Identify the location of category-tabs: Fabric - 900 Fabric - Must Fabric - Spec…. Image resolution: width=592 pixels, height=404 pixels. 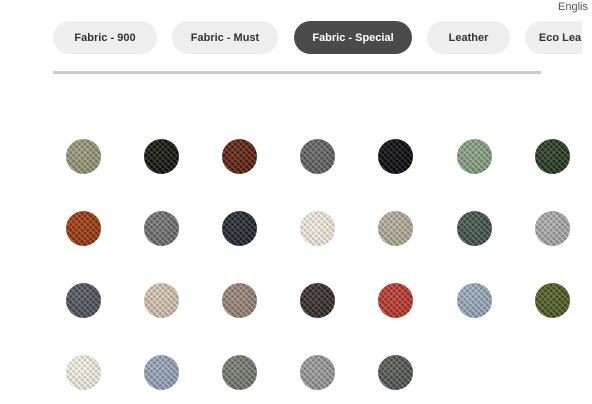
(291, 38).